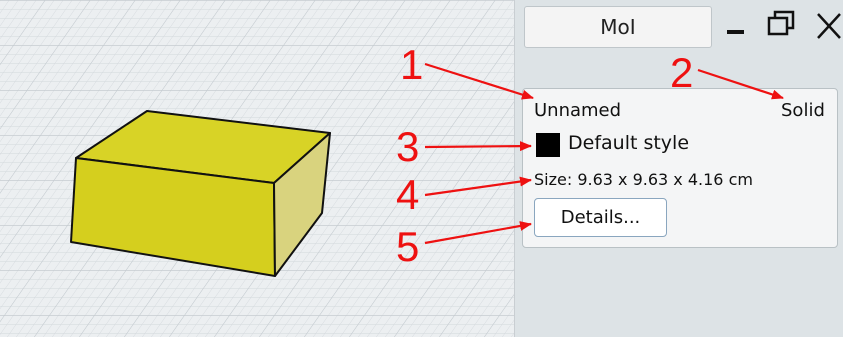 This screenshot has width=843, height=337. Describe the element at coordinates (412, 64) in the screenshot. I see `annotation-marker-1: 1` at that location.